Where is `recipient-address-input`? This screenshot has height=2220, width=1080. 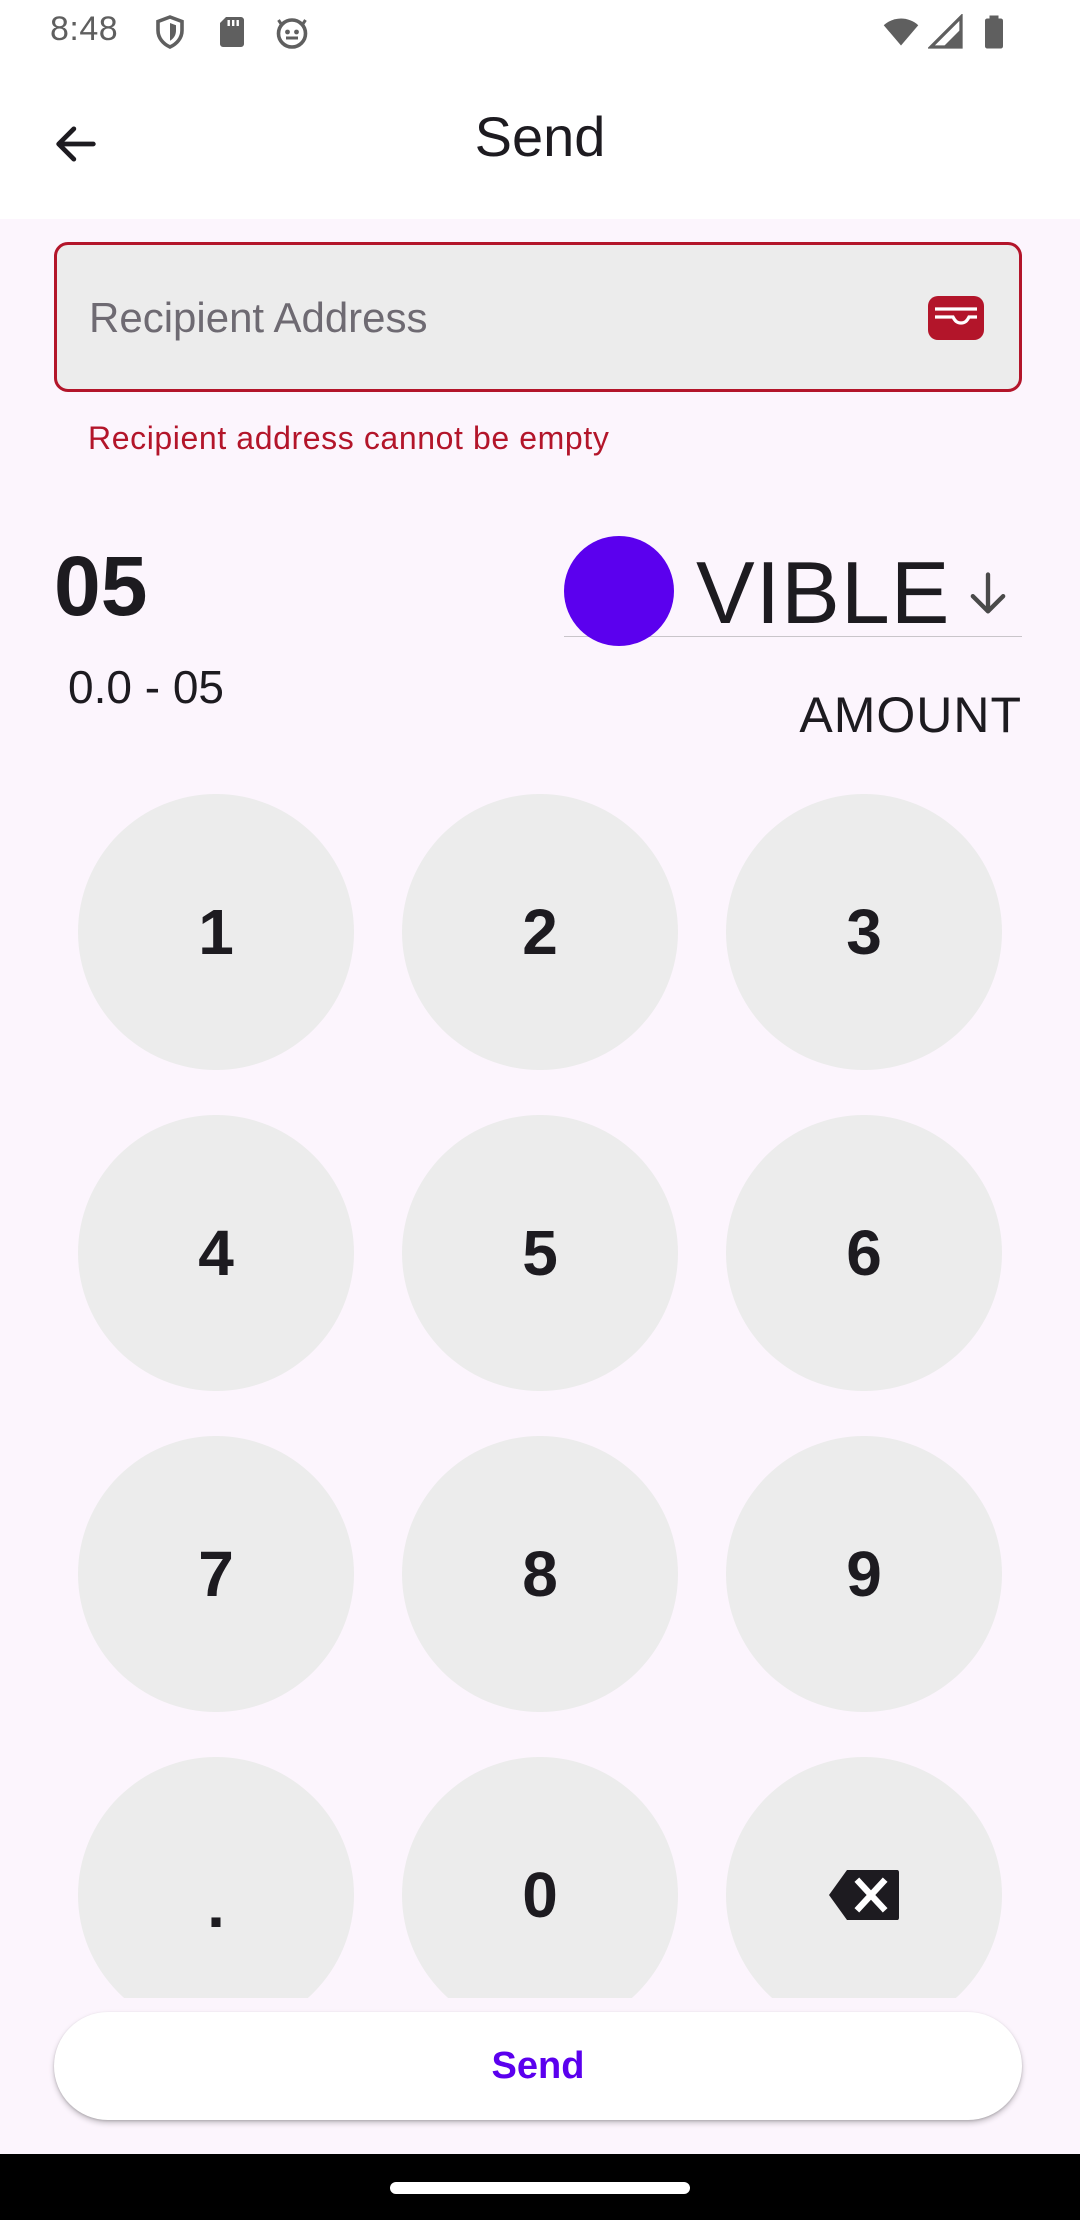
recipient-address-input is located at coordinates (499, 318).